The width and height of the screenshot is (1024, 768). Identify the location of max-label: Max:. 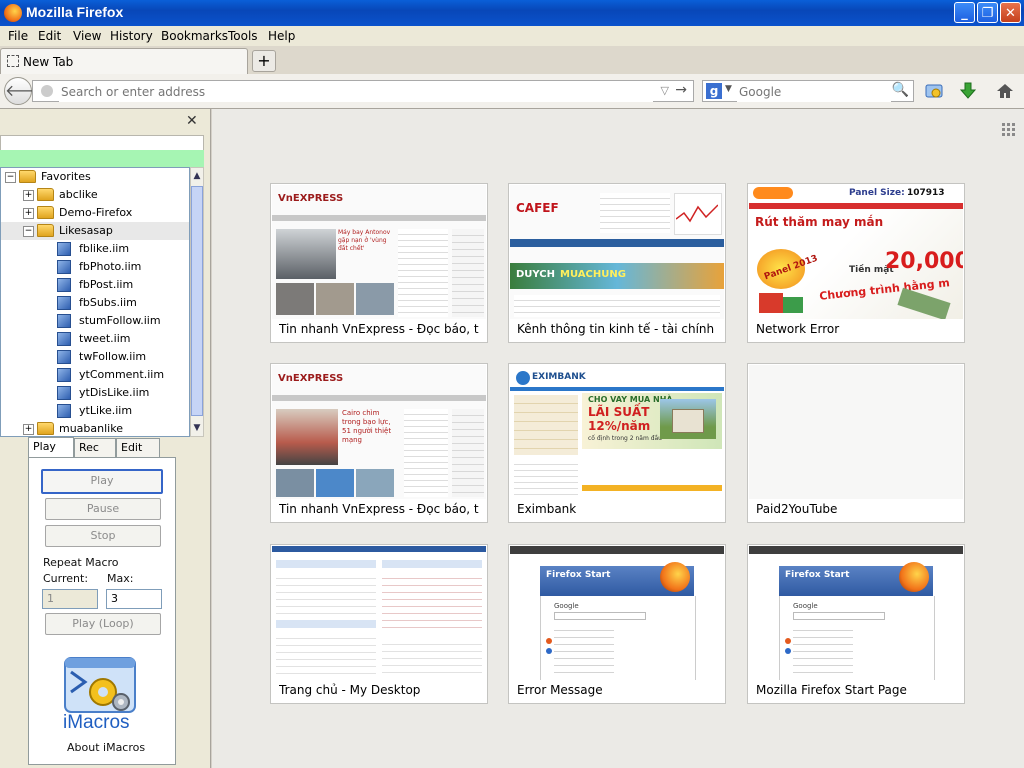
(120, 578).